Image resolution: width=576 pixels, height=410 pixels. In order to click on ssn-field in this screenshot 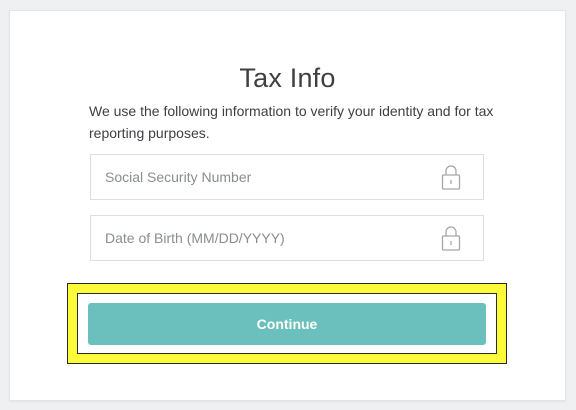, I will do `click(287, 177)`.